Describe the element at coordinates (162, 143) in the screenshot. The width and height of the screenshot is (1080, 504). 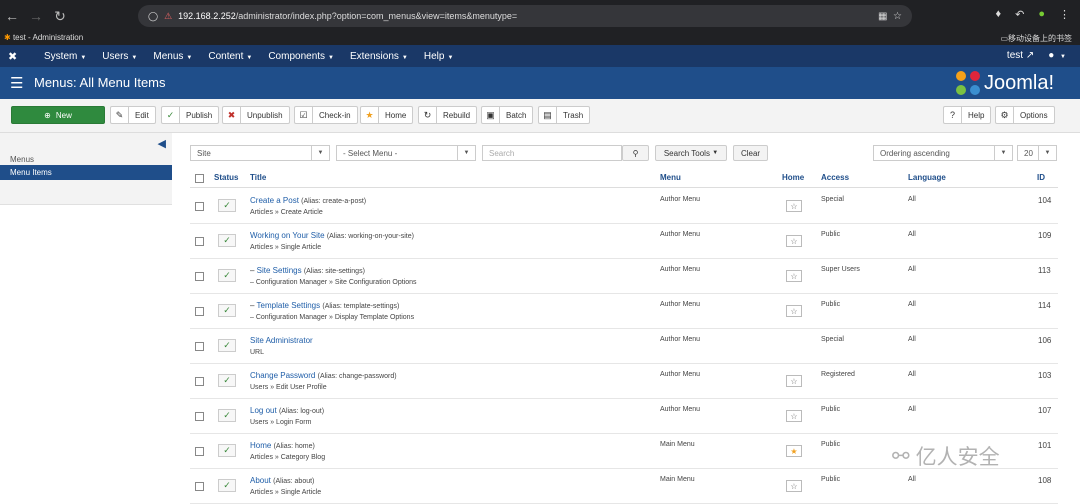
I see `collapse-sidebar-icon: ◀` at that location.